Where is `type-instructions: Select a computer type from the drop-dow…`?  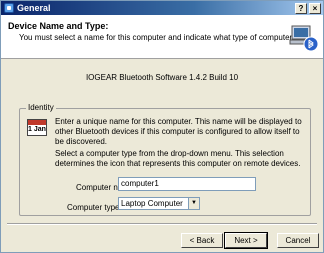
type-instructions: Select a computer type from the drop-dow… is located at coordinates (178, 158).